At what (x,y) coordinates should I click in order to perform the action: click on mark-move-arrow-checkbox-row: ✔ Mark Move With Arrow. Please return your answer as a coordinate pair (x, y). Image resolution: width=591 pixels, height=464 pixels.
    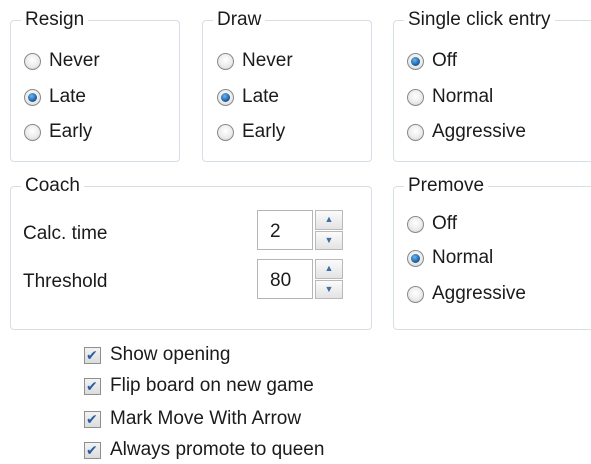
    Looking at the image, I should click on (192, 419).